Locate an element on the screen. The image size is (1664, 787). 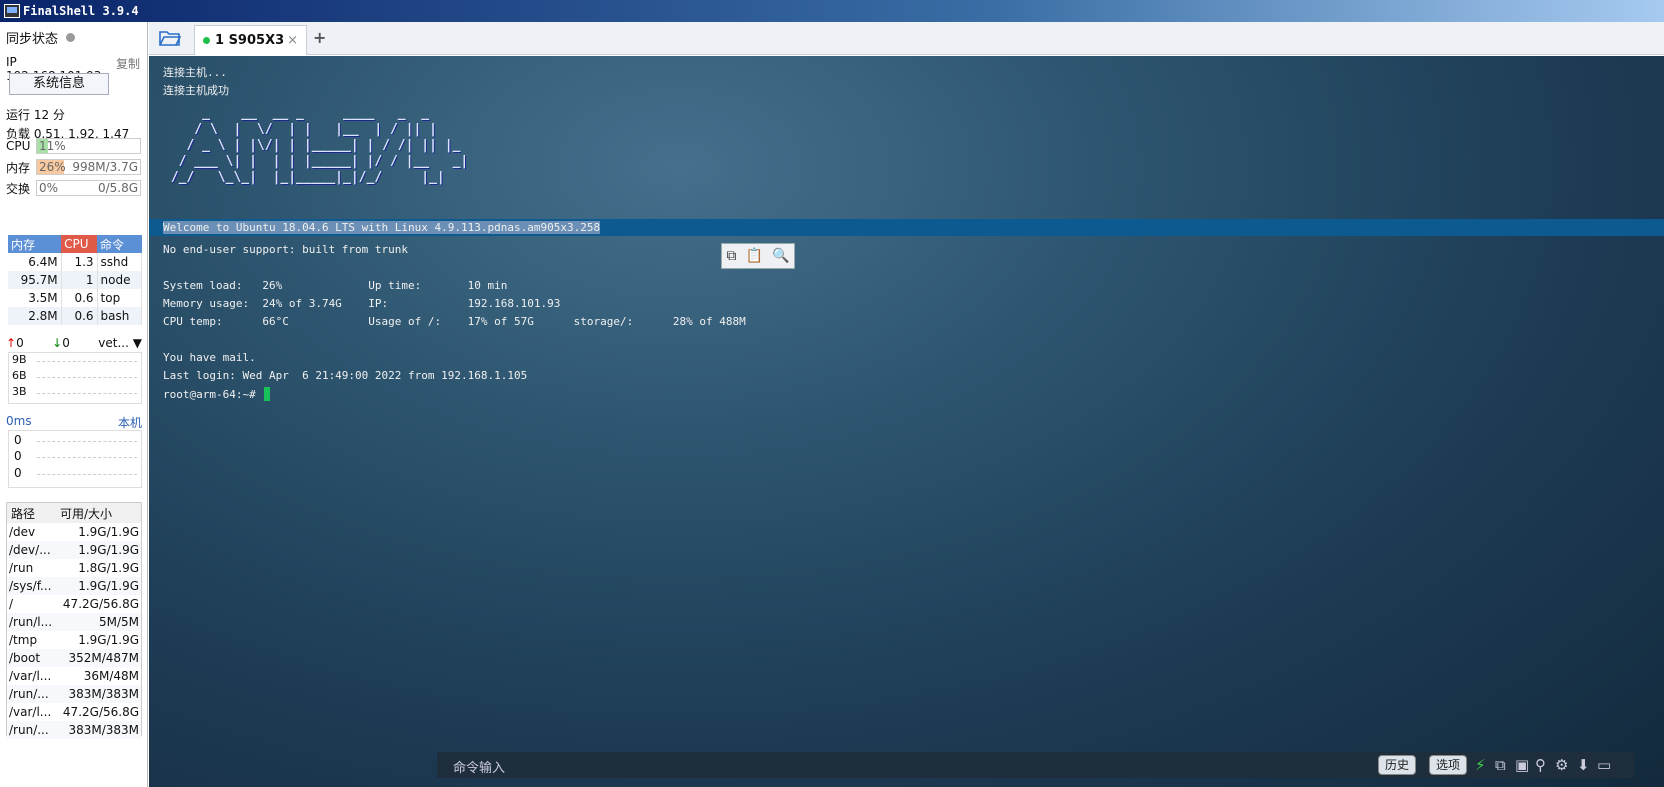
search-icon: 🔍 is located at coordinates (780, 256).